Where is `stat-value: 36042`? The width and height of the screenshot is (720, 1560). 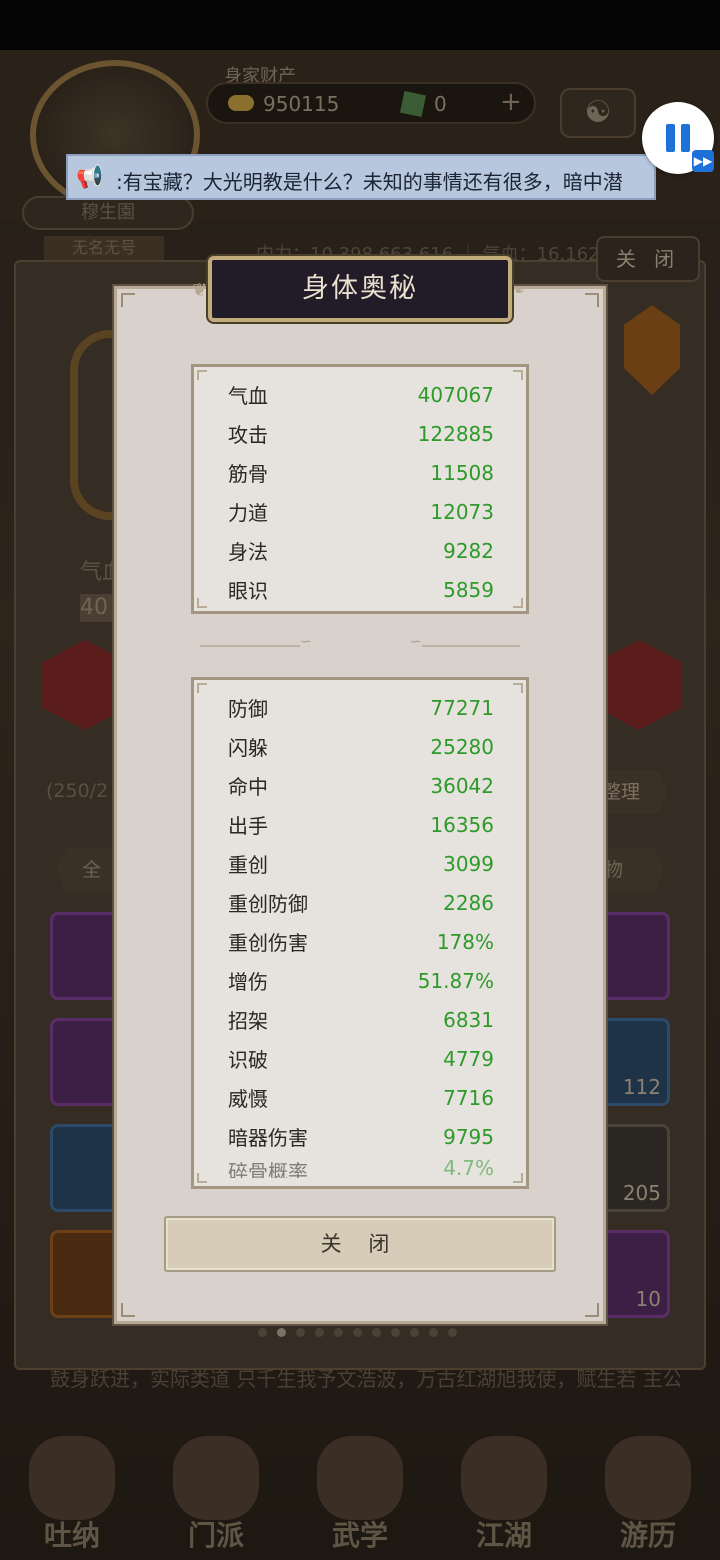
stat-value: 36042 is located at coordinates (462, 785).